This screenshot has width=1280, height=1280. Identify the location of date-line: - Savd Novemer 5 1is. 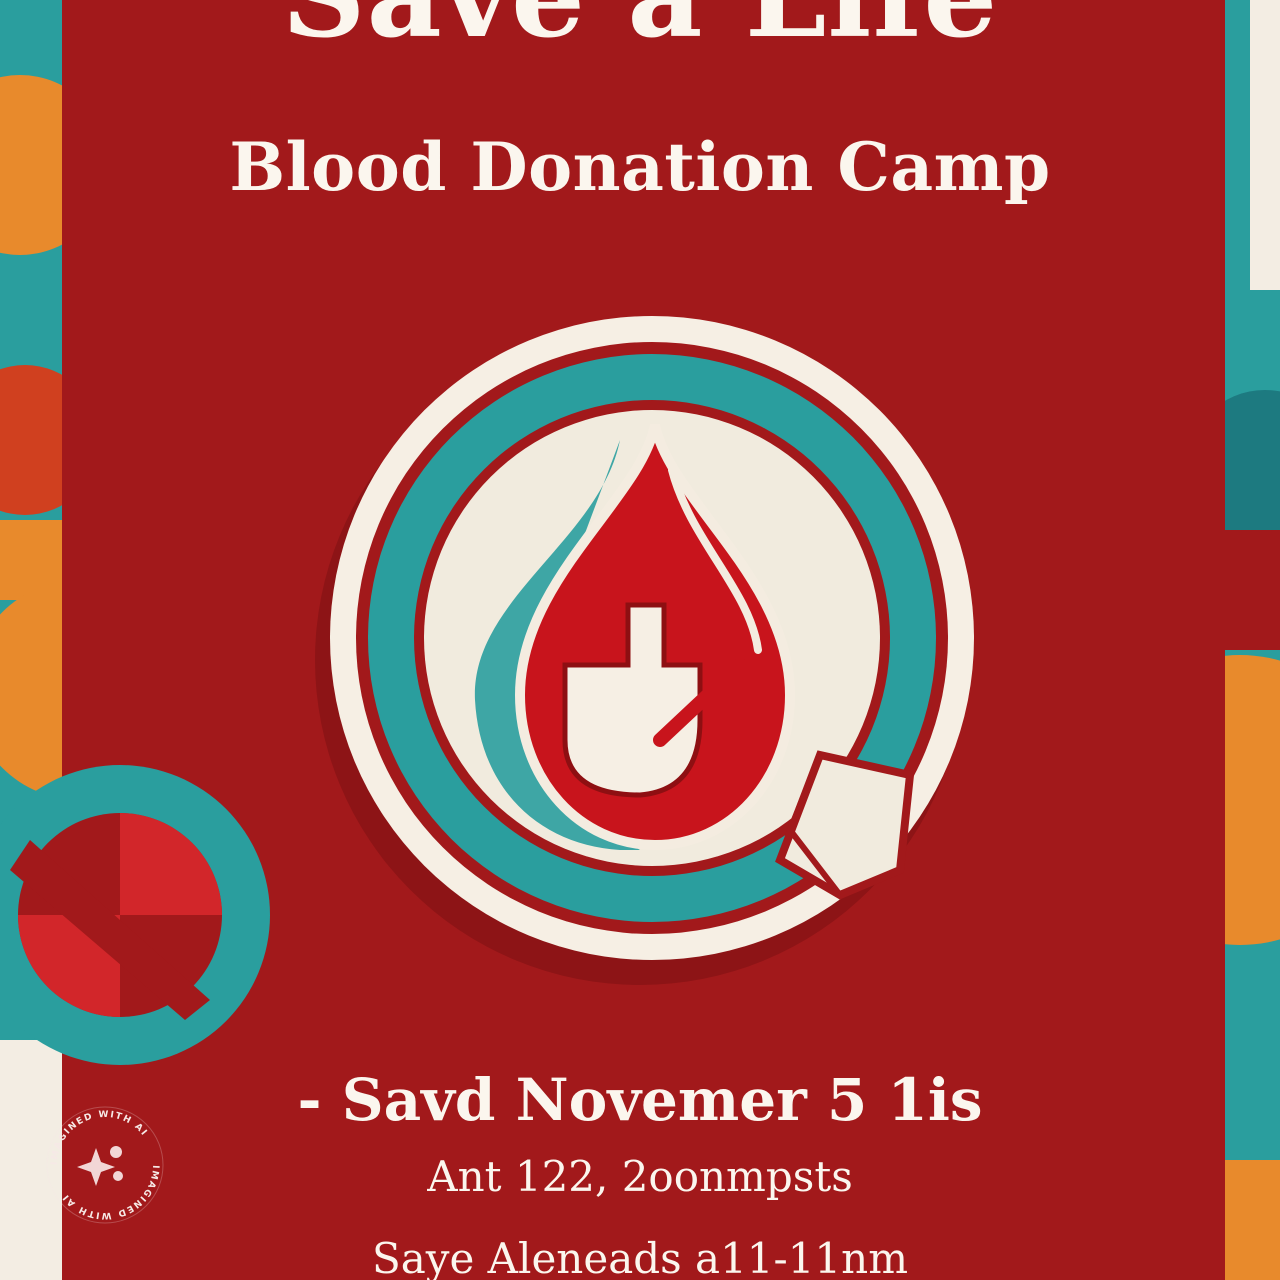
(640, 1100).